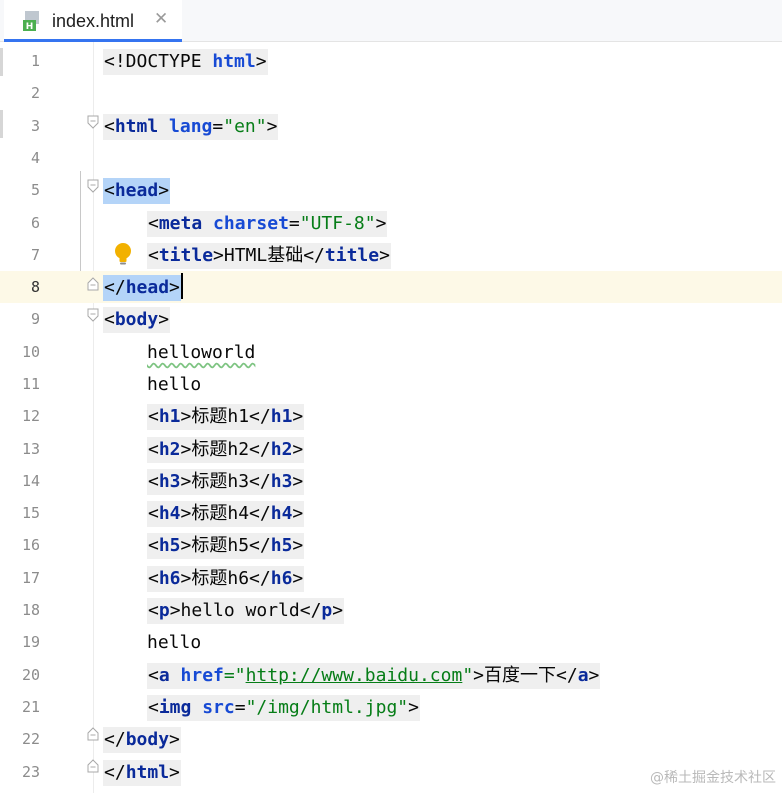 The height and width of the screenshot is (793, 782). Describe the element at coordinates (137, 191) in the screenshot. I see `code-text: <head>` at that location.